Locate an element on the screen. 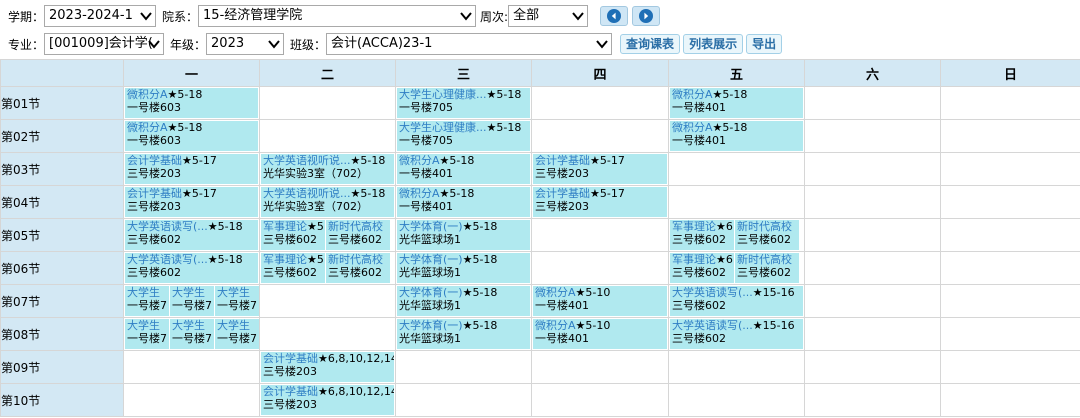  export-button: 导出 is located at coordinates (764, 44).